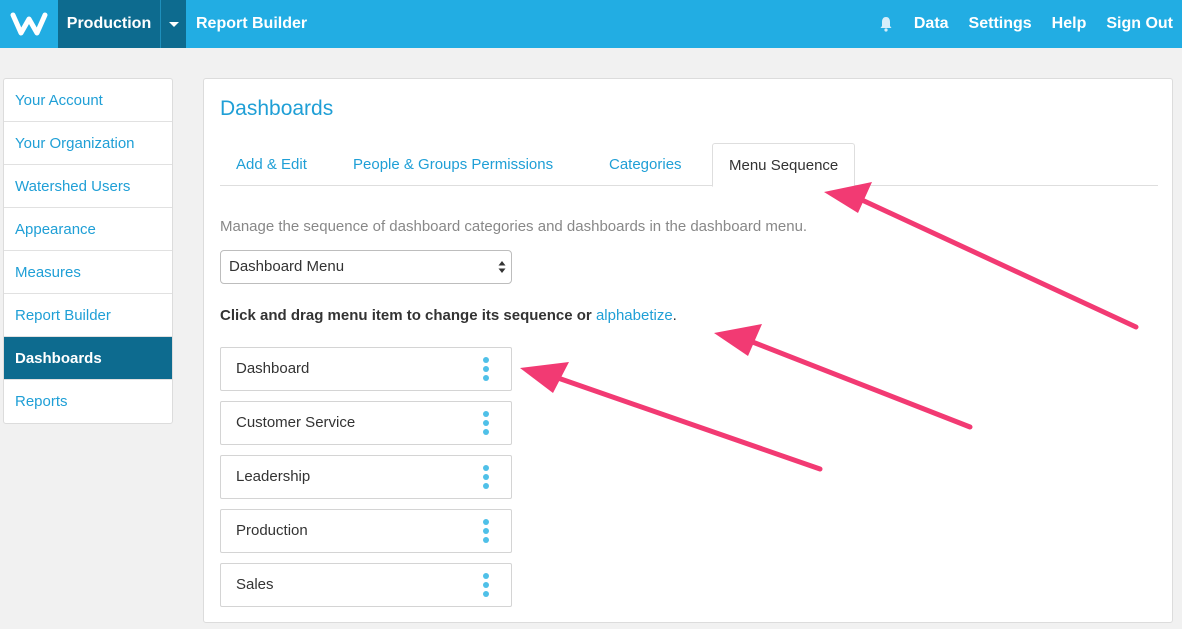 The image size is (1182, 629). I want to click on sidebar-item-appearance: Appearance, so click(88, 229).